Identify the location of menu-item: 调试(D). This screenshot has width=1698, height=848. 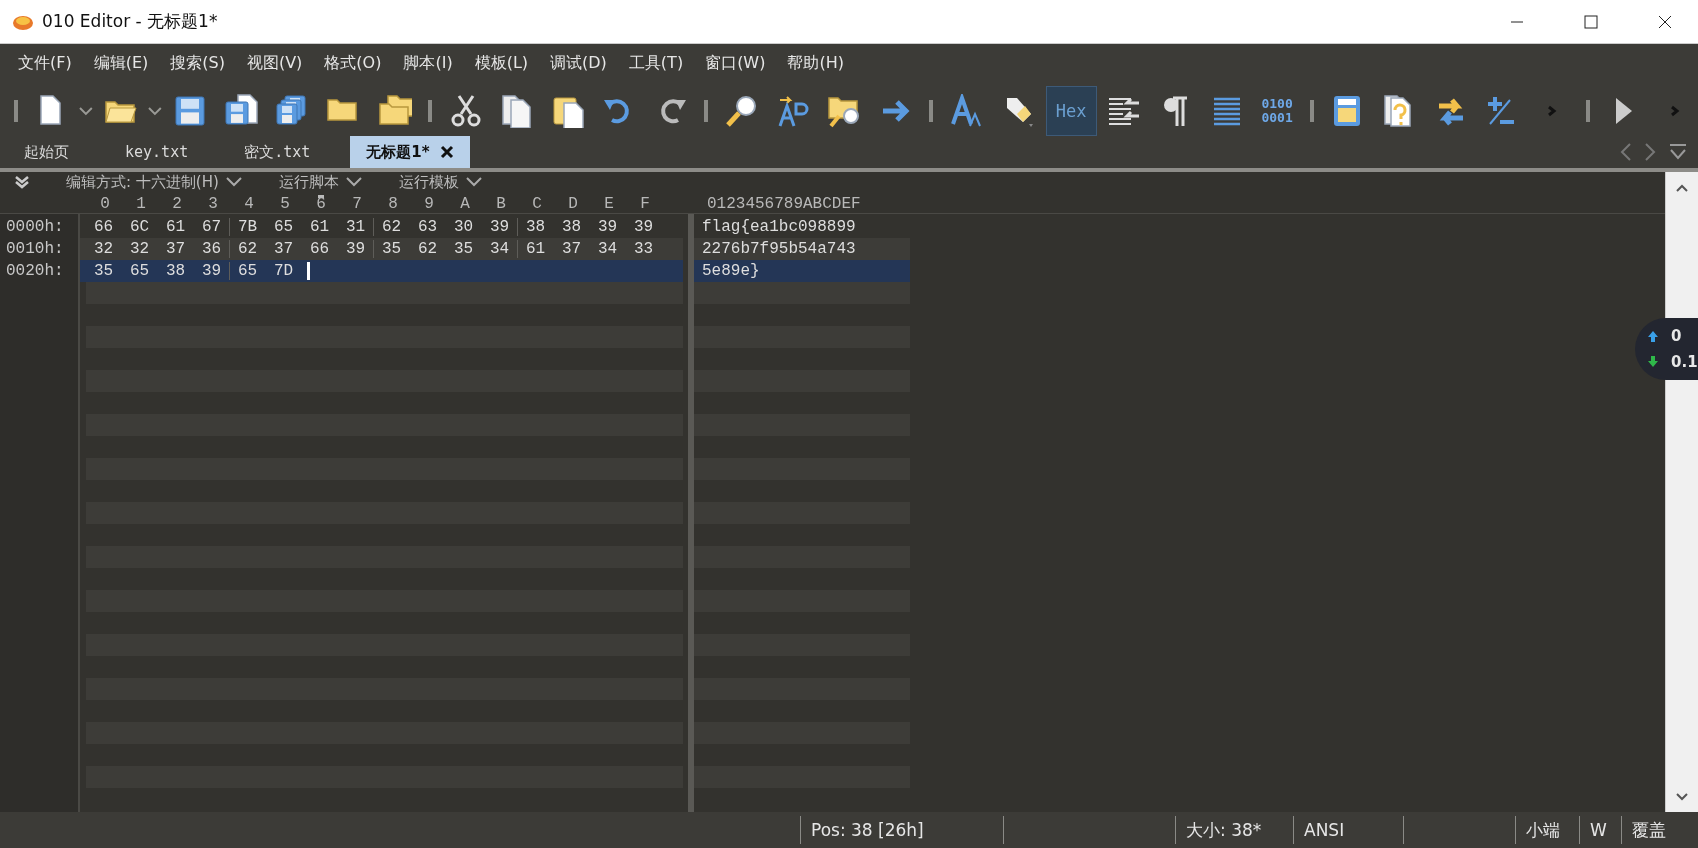
(578, 63).